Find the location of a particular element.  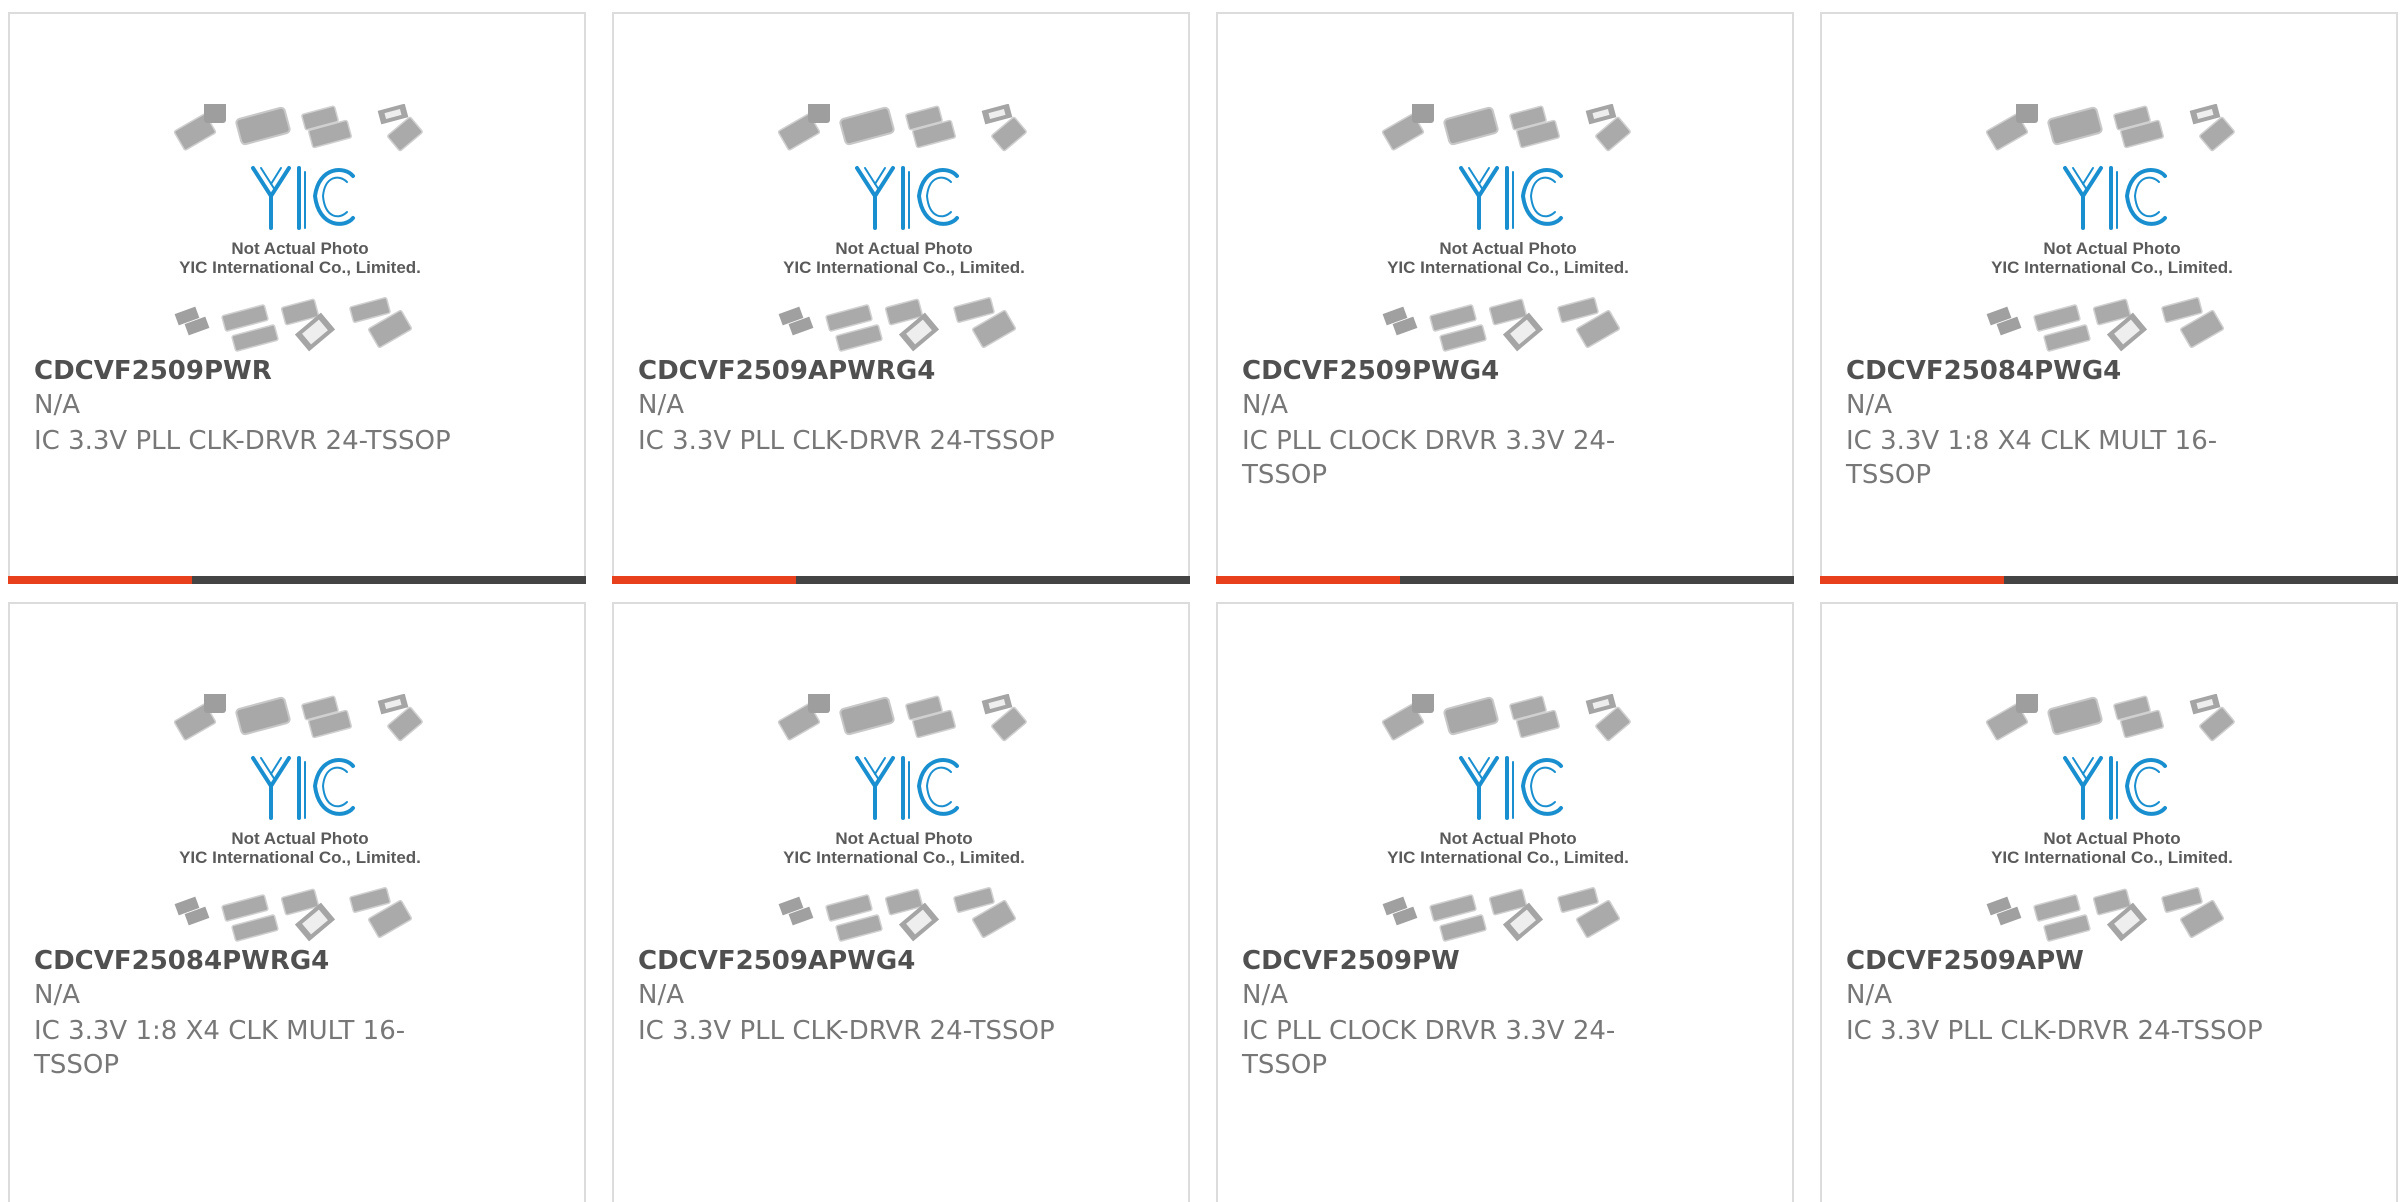

part-number-link: CDCVF25084PWRG4 is located at coordinates (181, 961).